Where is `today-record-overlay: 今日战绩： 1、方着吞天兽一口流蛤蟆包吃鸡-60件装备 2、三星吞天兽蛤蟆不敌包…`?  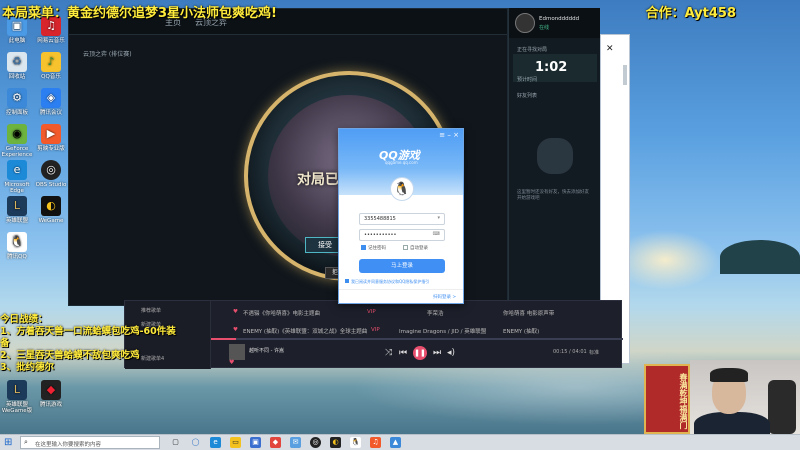 today-record-overlay: 今日战绩： 1、方着吞天兽一口流蛤蟆包吃鸡-60件装备 2、三星吞天兽蛤蟆不敌包… is located at coordinates (90, 344).